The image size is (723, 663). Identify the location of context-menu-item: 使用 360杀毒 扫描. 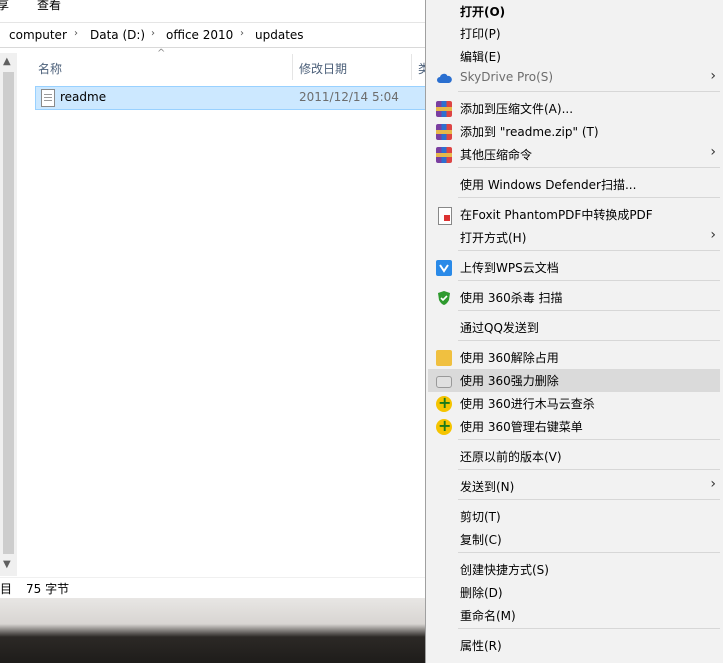
(574, 297).